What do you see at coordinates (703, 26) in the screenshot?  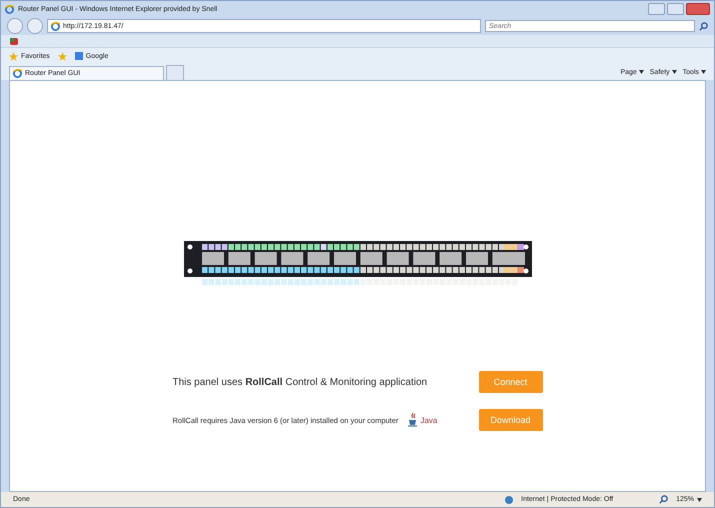 I see `search-icon` at bounding box center [703, 26].